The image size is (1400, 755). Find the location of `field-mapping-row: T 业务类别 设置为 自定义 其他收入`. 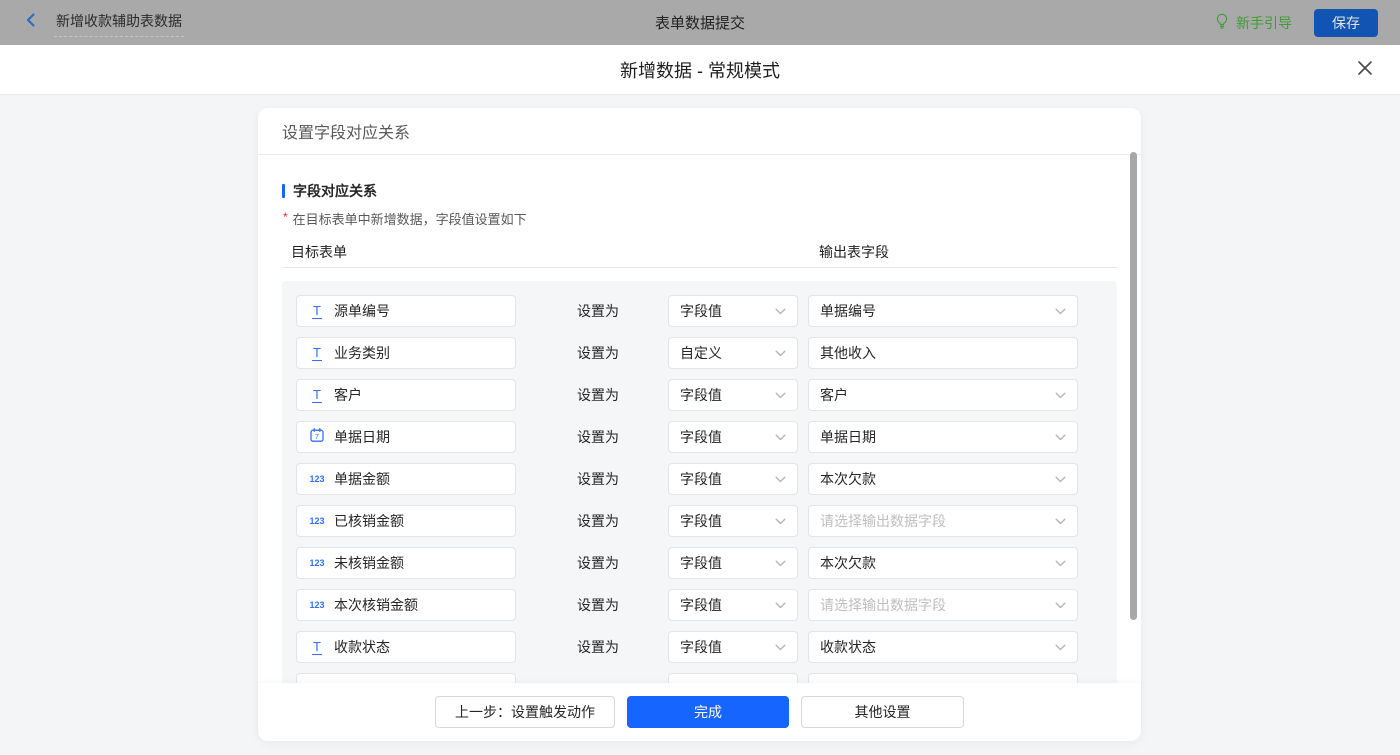

field-mapping-row: T 业务类别 设置为 自定义 其他收入 is located at coordinates (699, 353).